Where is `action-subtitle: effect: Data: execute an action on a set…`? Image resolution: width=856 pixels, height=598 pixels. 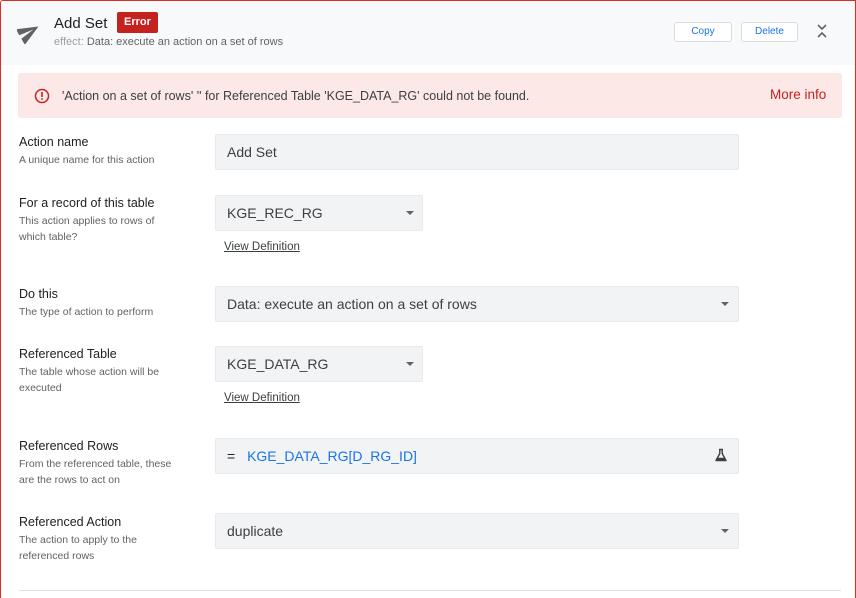
action-subtitle: effect: Data: execute an action on a set… is located at coordinates (168, 42).